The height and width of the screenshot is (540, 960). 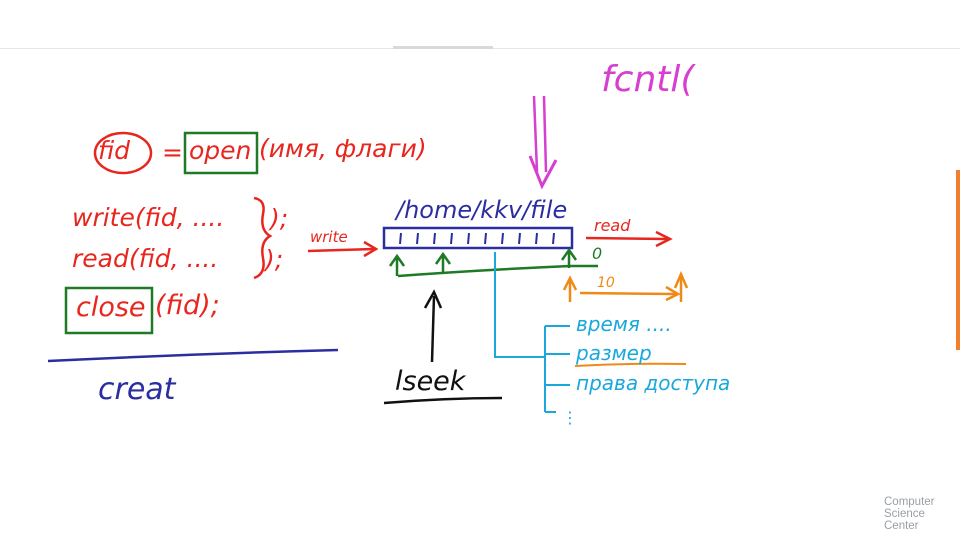 What do you see at coordinates (901, 526) in the screenshot?
I see `logo-line-3: Center` at bounding box center [901, 526].